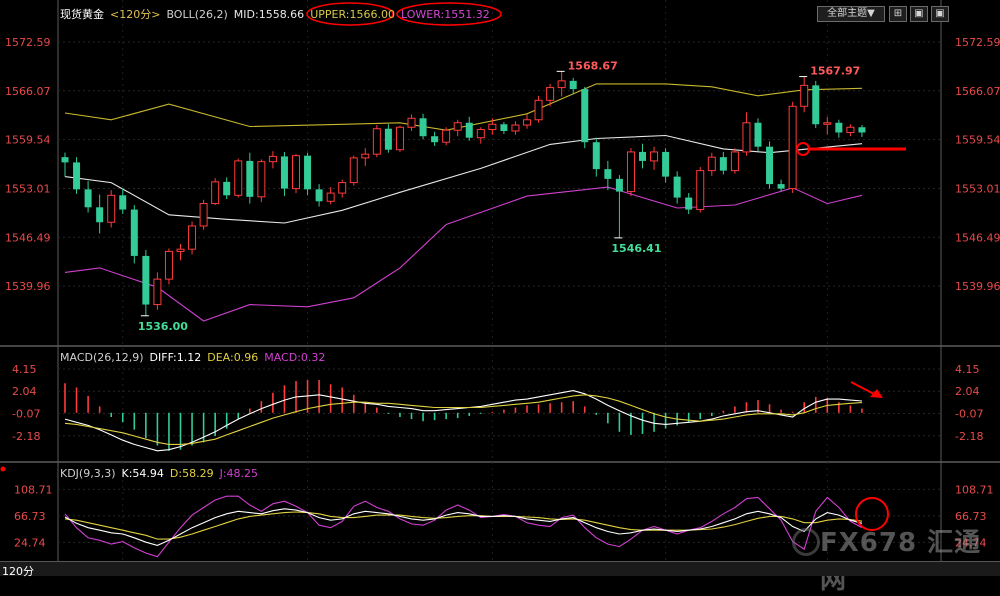 This screenshot has height=596, width=1000. What do you see at coordinates (977, 91) in the screenshot?
I see `price-tick-right: 1566.07` at bounding box center [977, 91].